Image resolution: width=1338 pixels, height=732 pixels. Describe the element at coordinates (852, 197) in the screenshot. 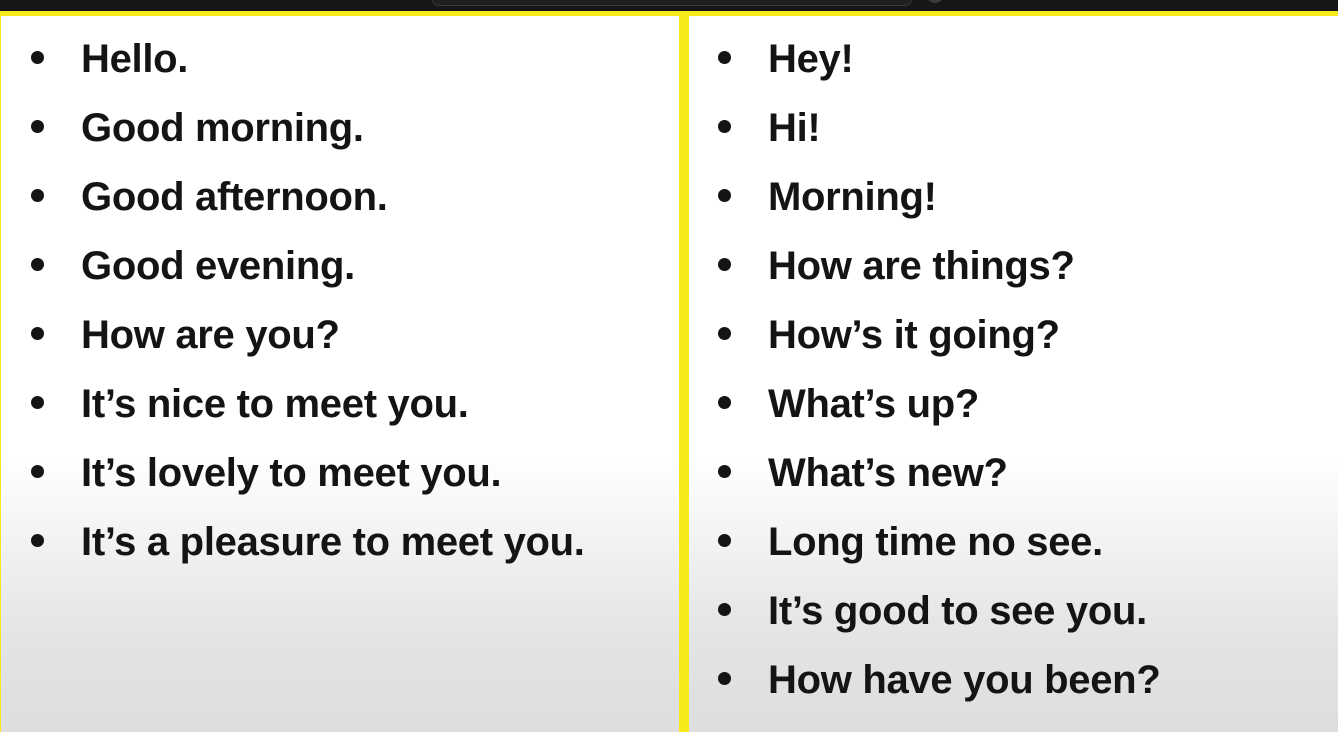

I see `greeting-text: Morning!` at that location.